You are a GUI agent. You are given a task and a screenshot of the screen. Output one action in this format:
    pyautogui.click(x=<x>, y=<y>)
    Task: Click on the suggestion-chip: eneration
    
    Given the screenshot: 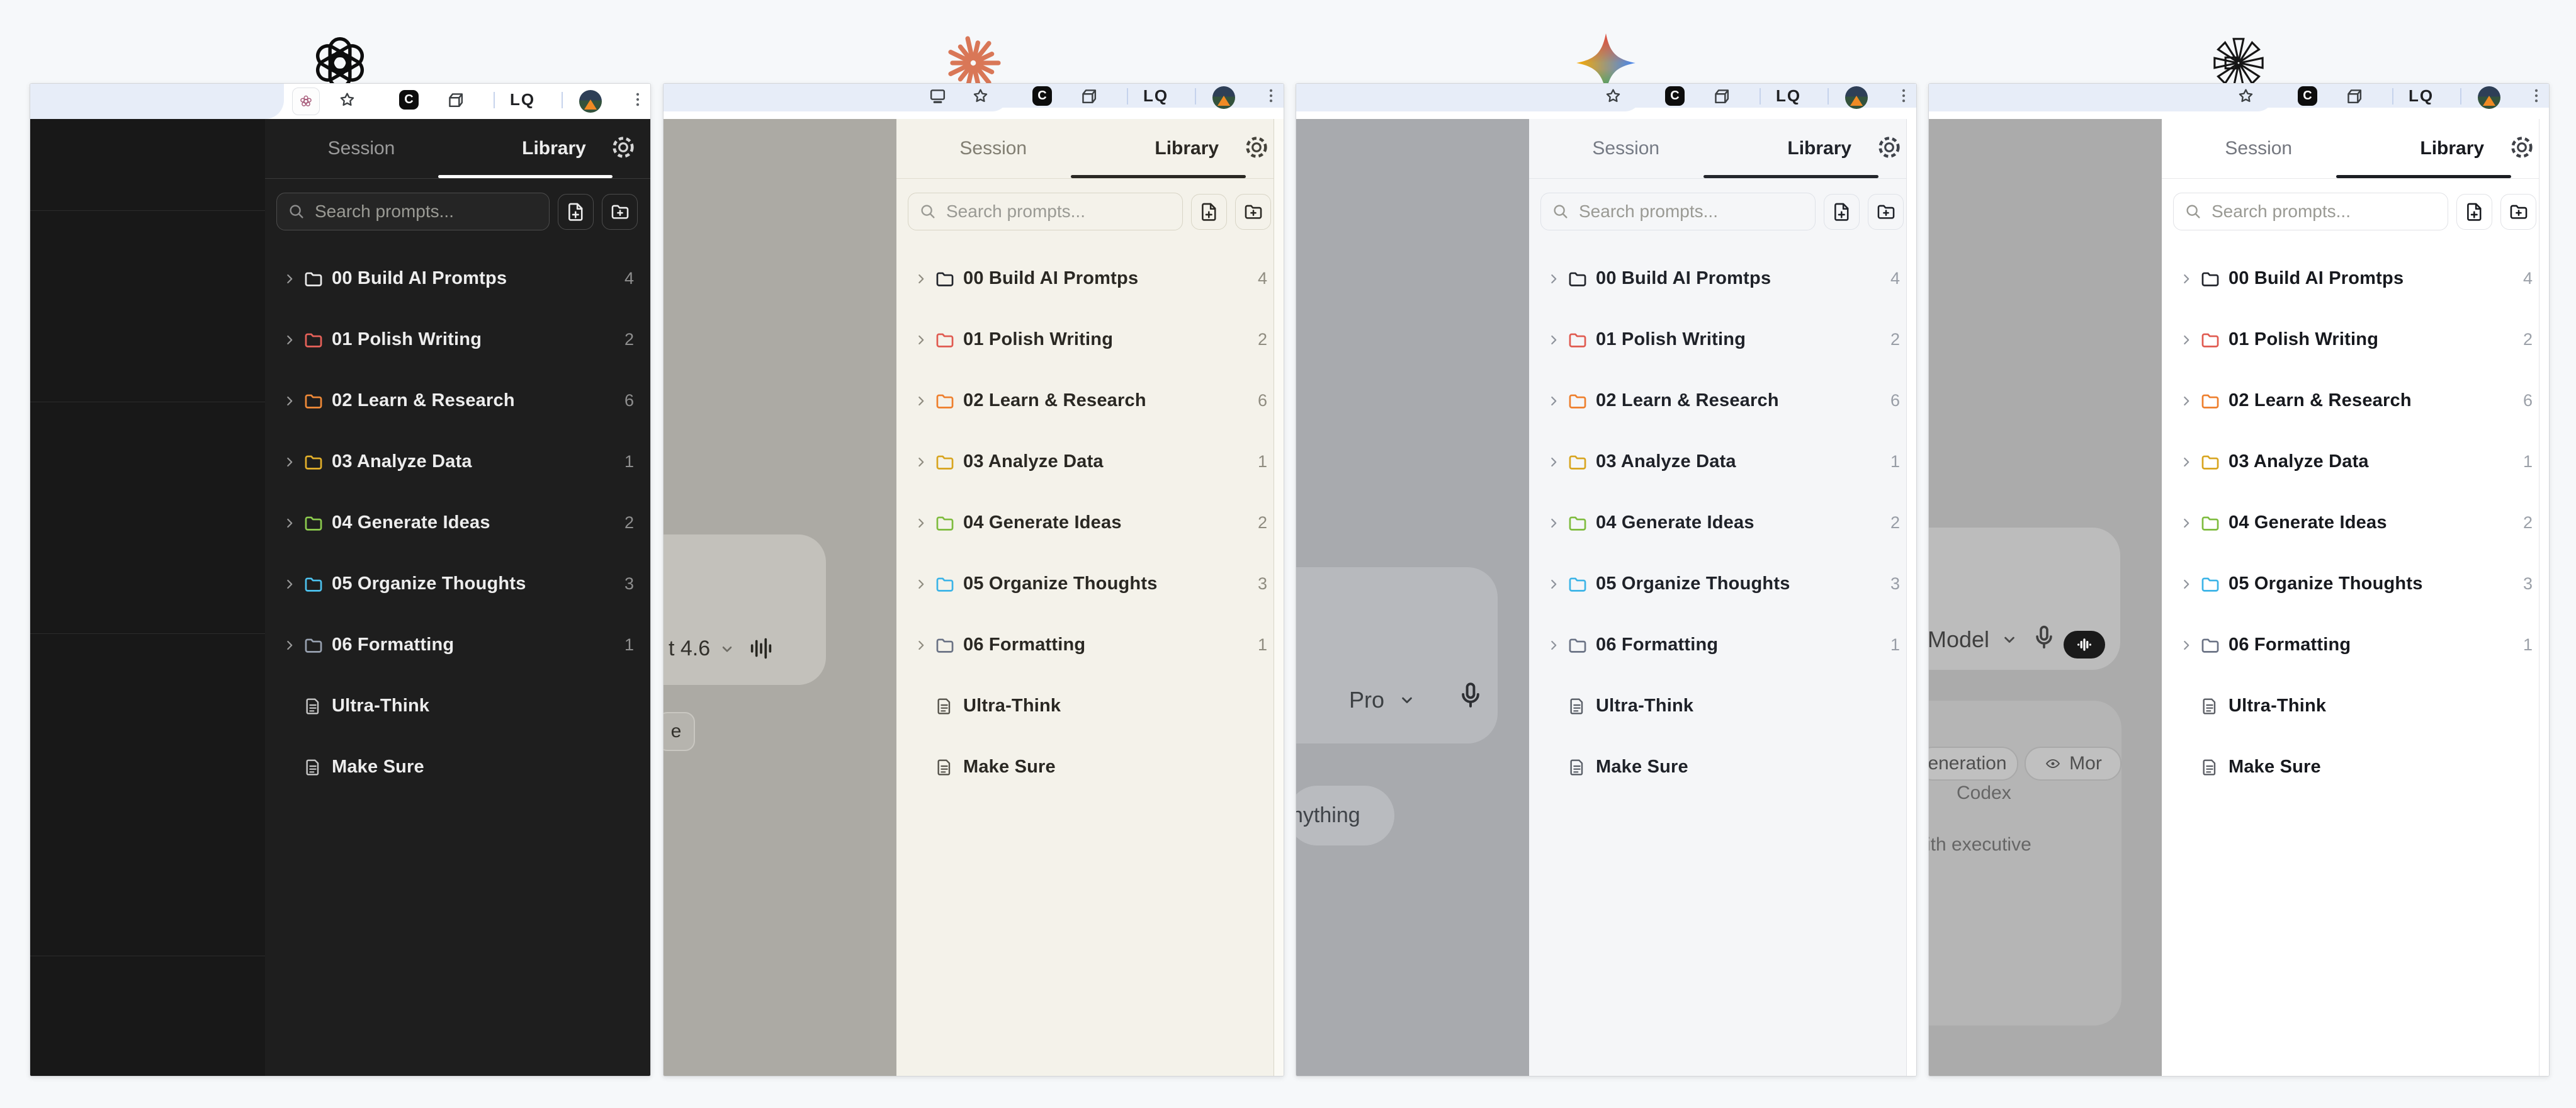 What is the action you would take?
    pyautogui.click(x=1973, y=764)
    